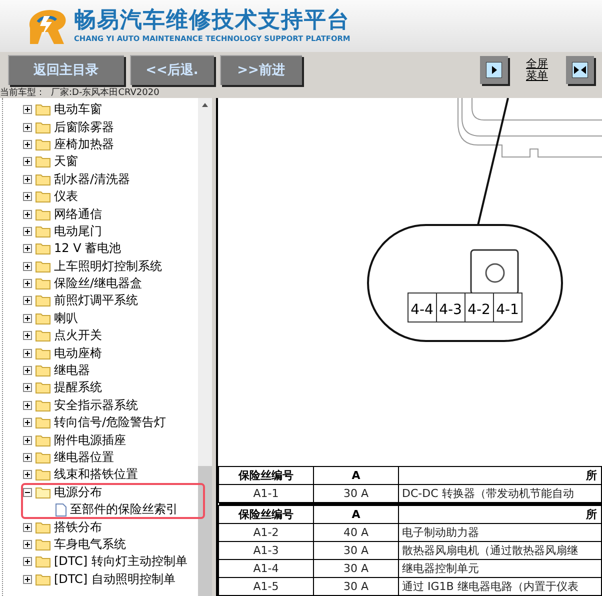  What do you see at coordinates (205, 347) in the screenshot?
I see `scrollbar` at bounding box center [205, 347].